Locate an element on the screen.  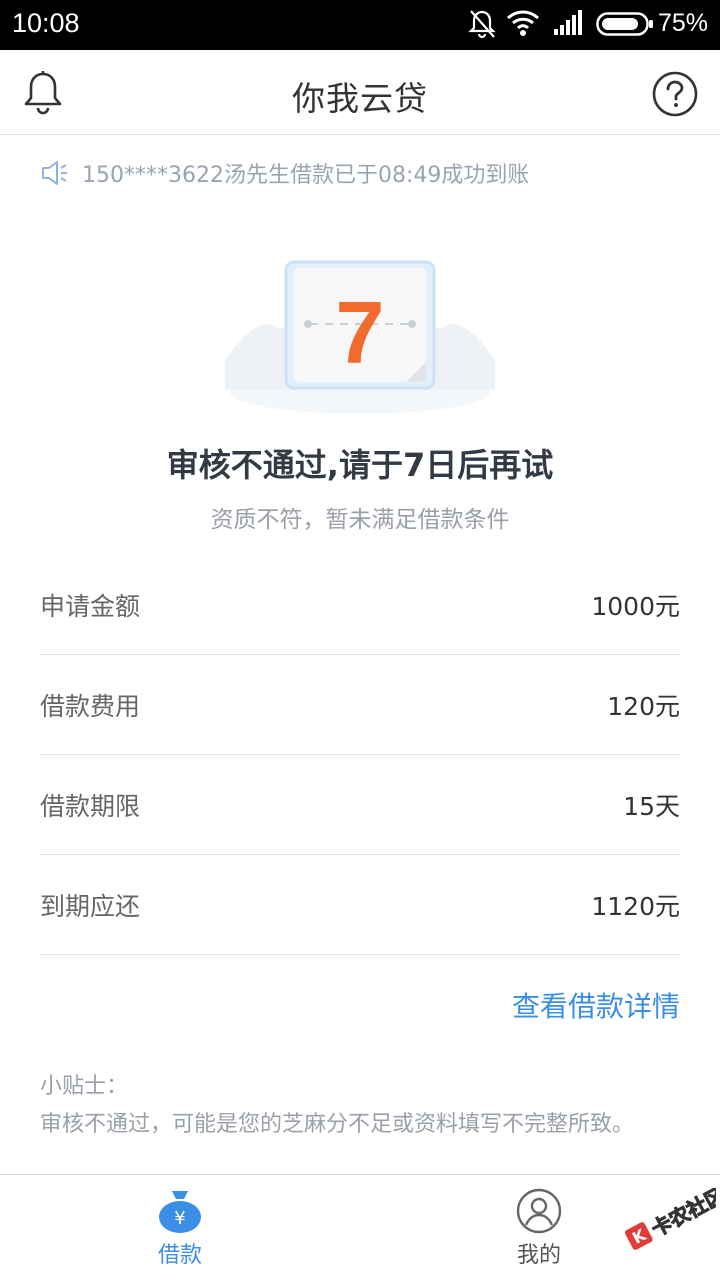
page-title: 你我云贷 is located at coordinates (360, 98).